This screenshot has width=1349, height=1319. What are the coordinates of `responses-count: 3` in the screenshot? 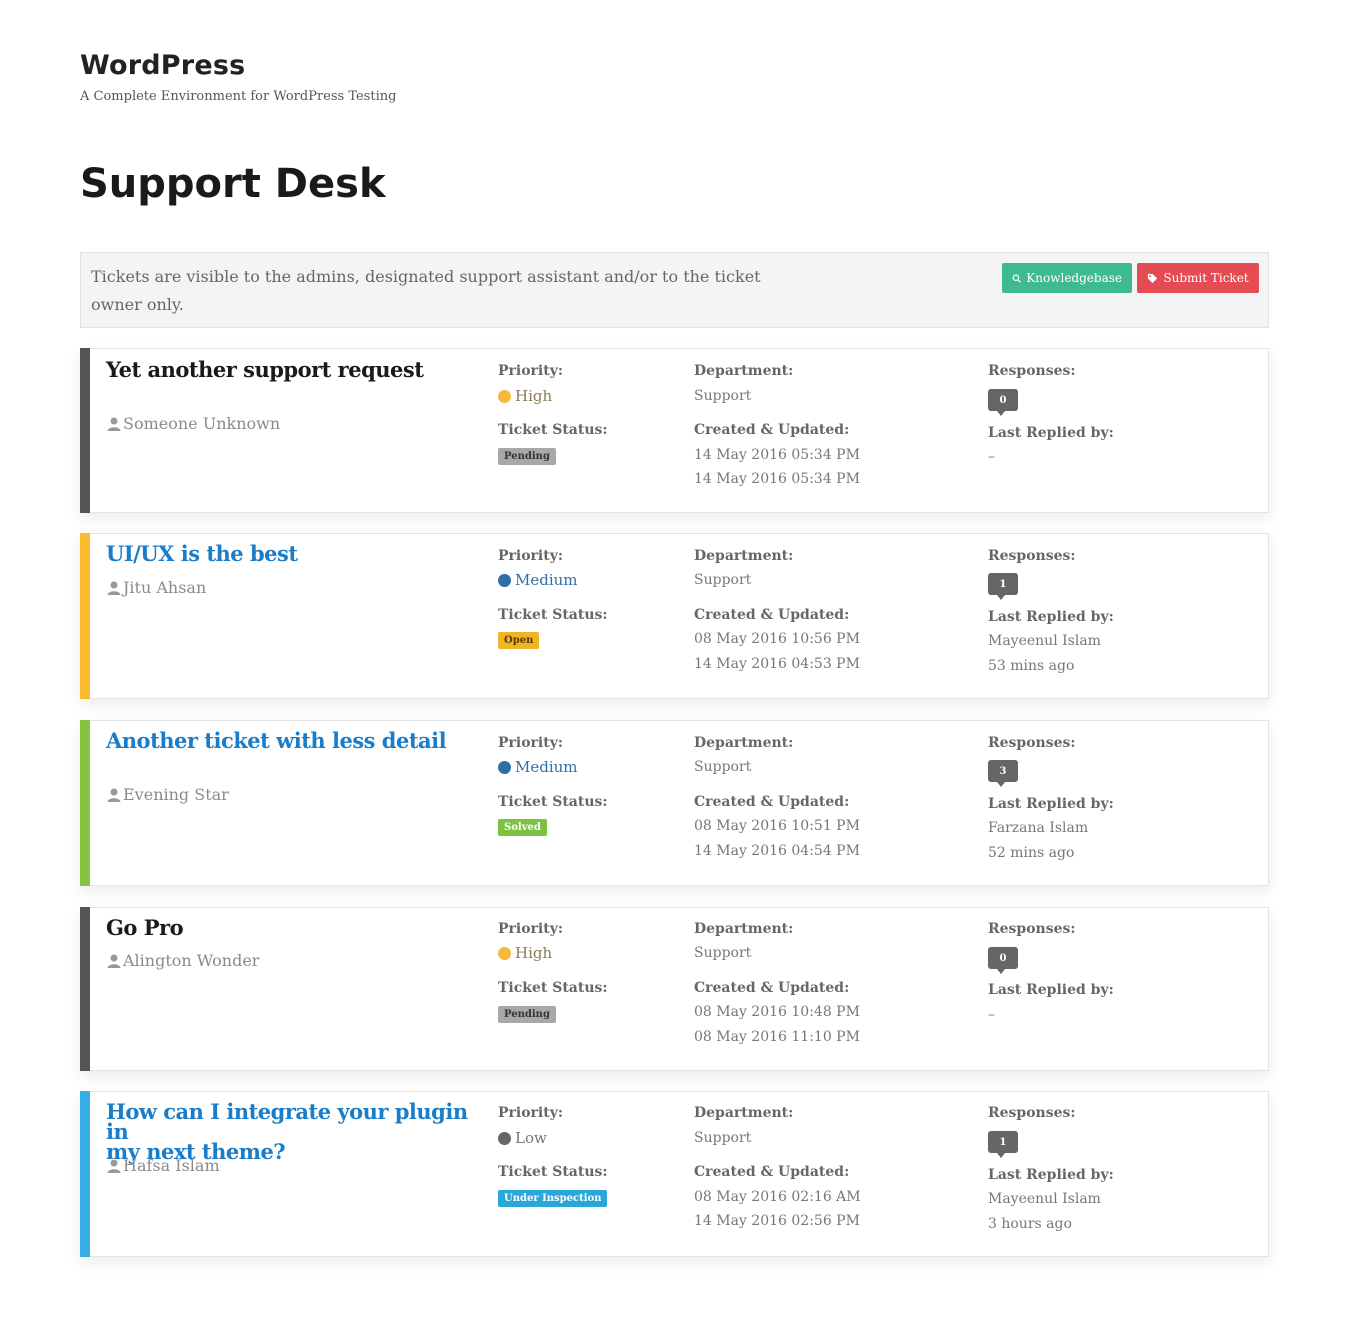 It's located at (1003, 773).